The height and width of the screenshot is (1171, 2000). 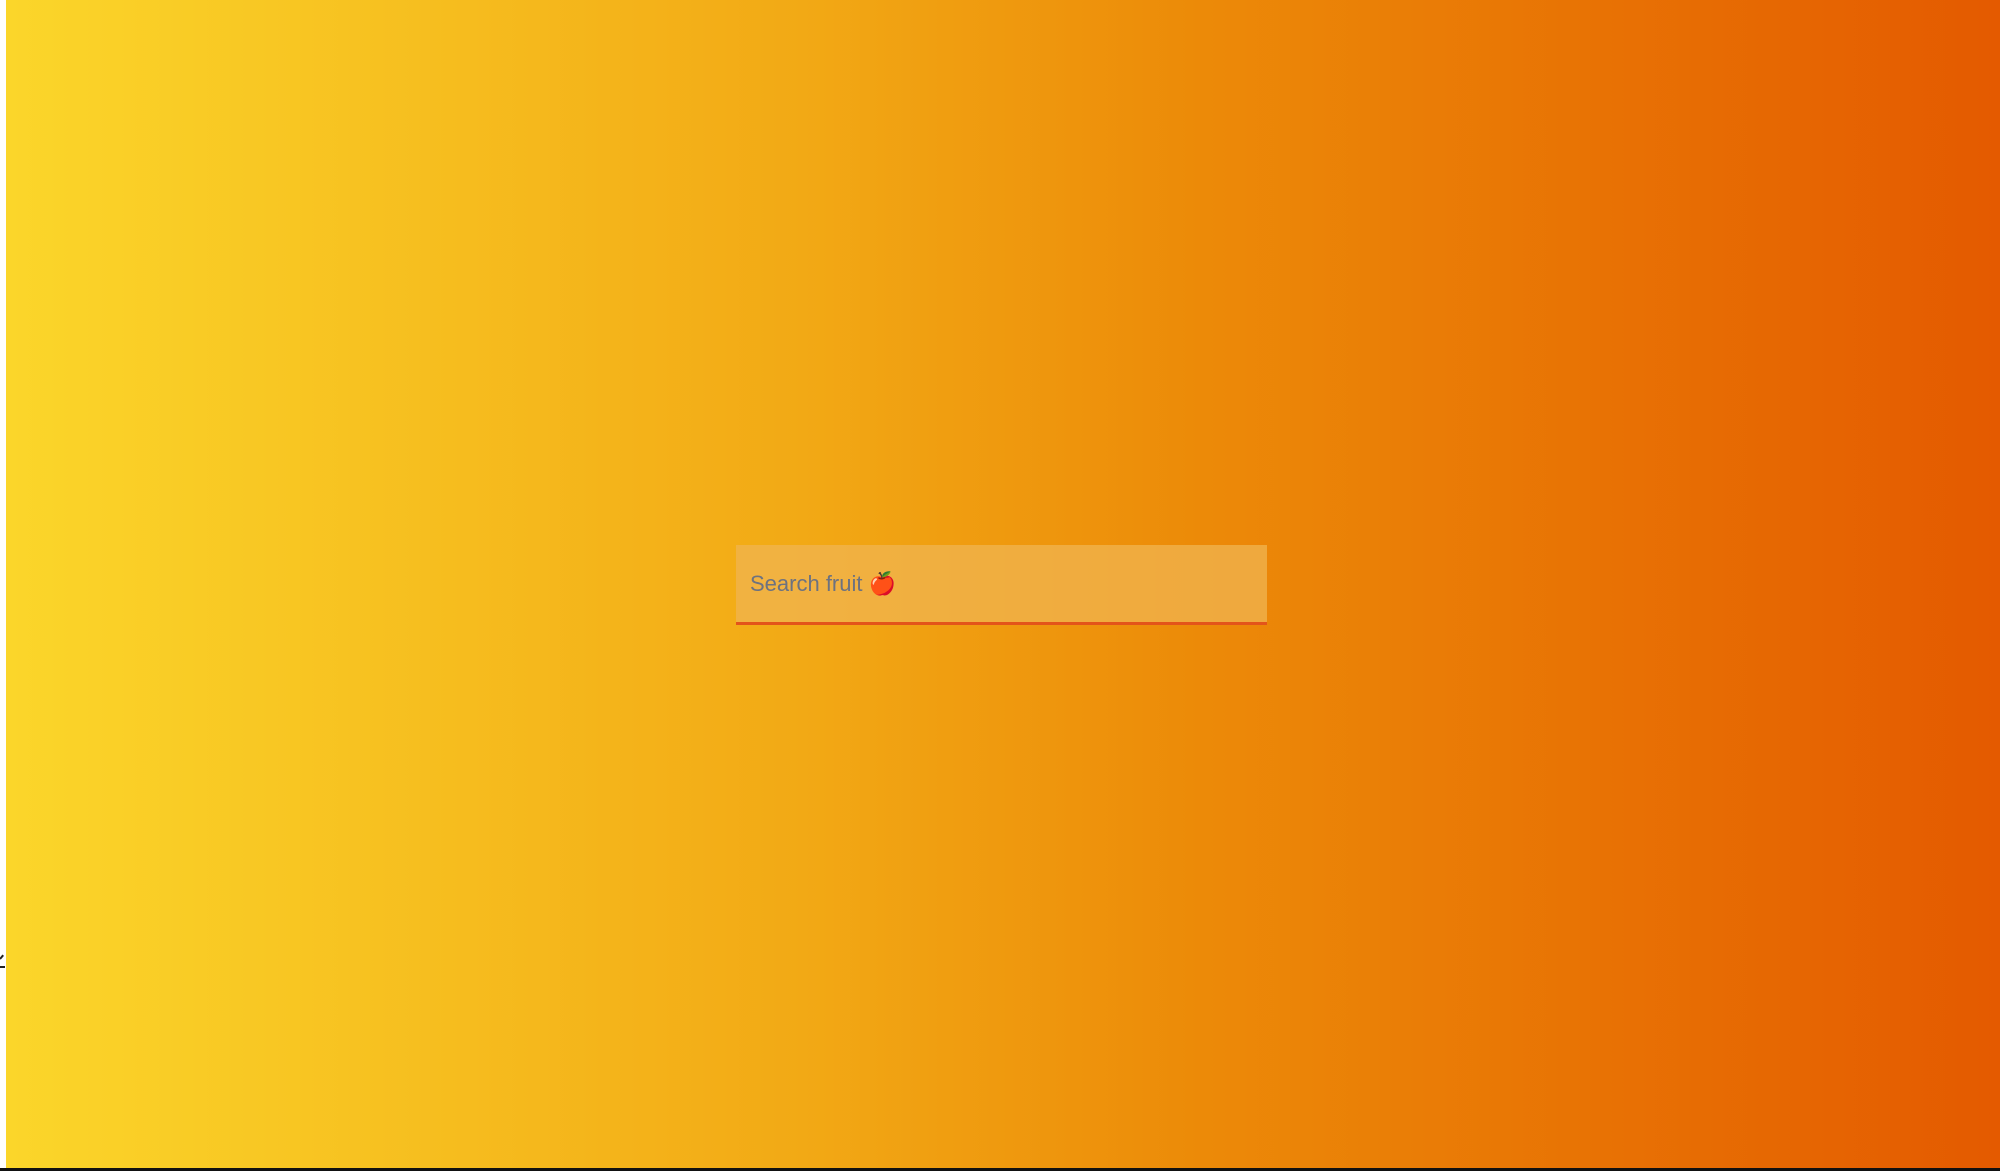 I want to click on search-bar, so click(x=1001, y=585).